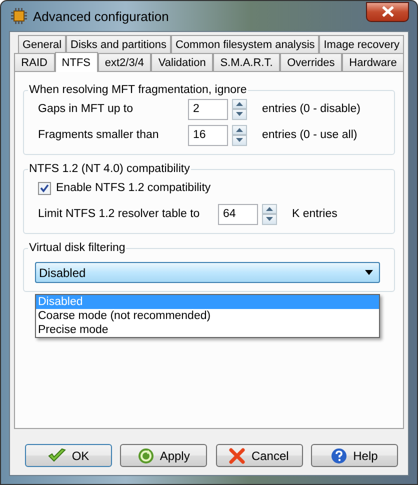 The width and height of the screenshot is (418, 485). I want to click on dialog-button: Help, so click(354, 455).